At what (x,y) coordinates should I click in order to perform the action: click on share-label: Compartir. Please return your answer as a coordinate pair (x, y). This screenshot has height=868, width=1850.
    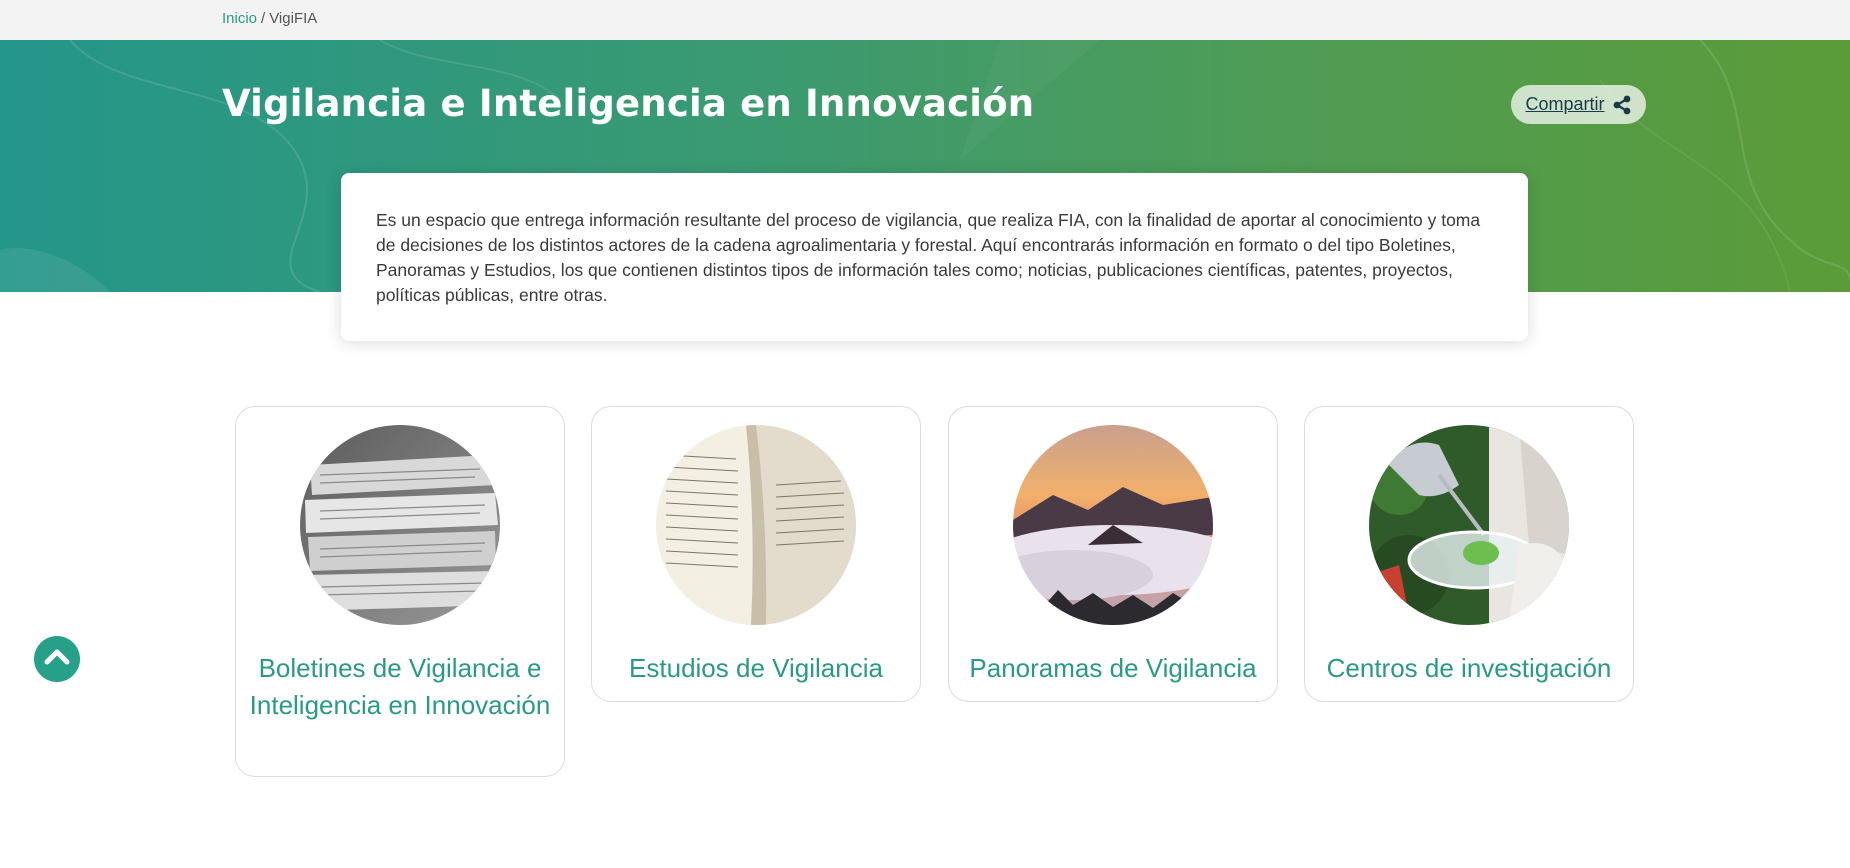
    Looking at the image, I should click on (1565, 104).